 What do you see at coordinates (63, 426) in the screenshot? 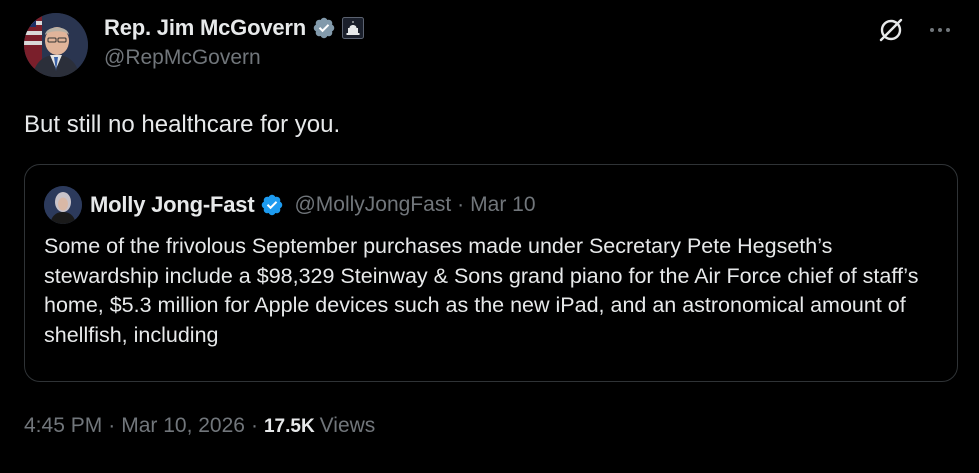
I see `tweet-time: 4:45 PM` at bounding box center [63, 426].